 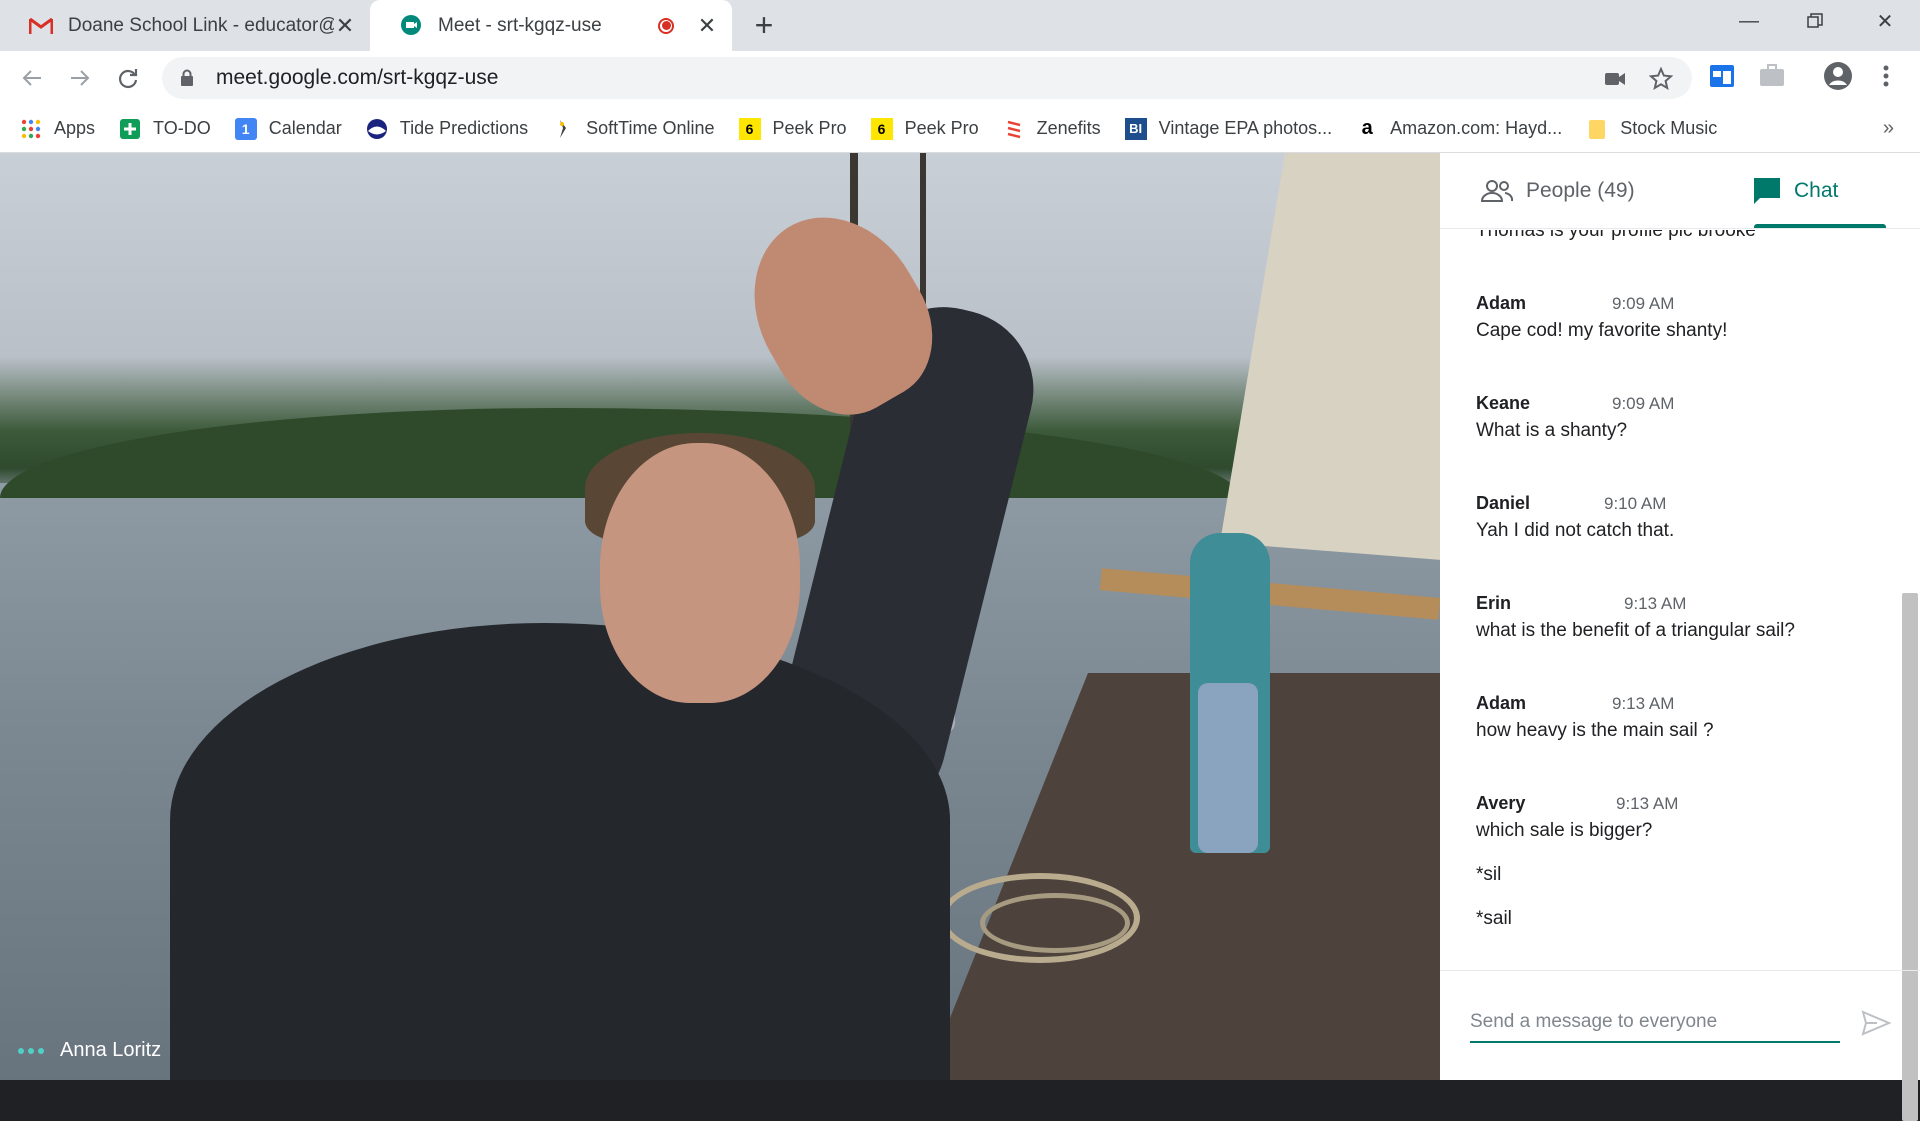 What do you see at coordinates (1494, 918) in the screenshot?
I see `message-text: *sail` at bounding box center [1494, 918].